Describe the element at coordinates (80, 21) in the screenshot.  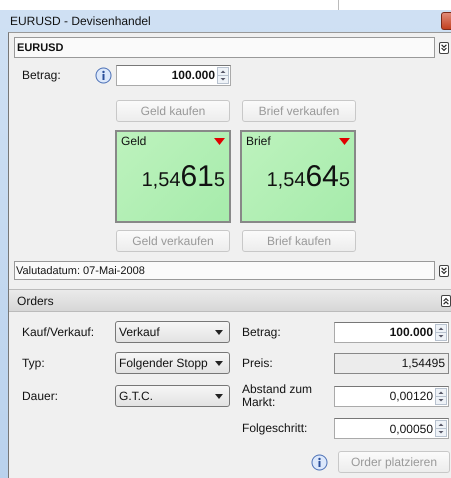
I see `window-title: EURUSD - Devisenhandel` at that location.